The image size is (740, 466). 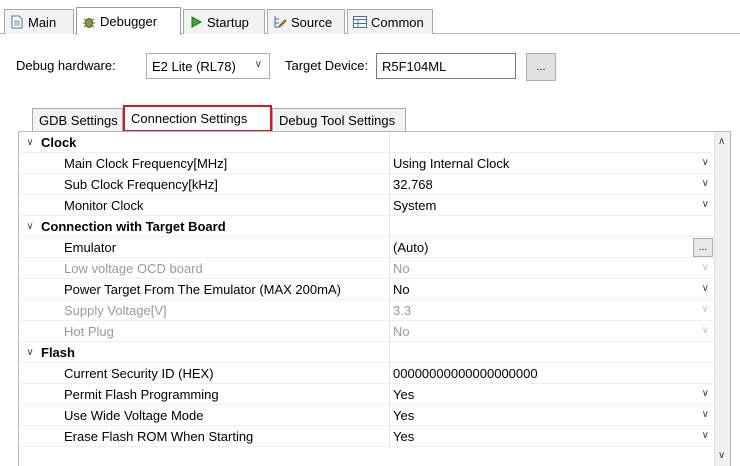 I want to click on property-name: Erase Flash ROM When Starting, so click(x=159, y=436).